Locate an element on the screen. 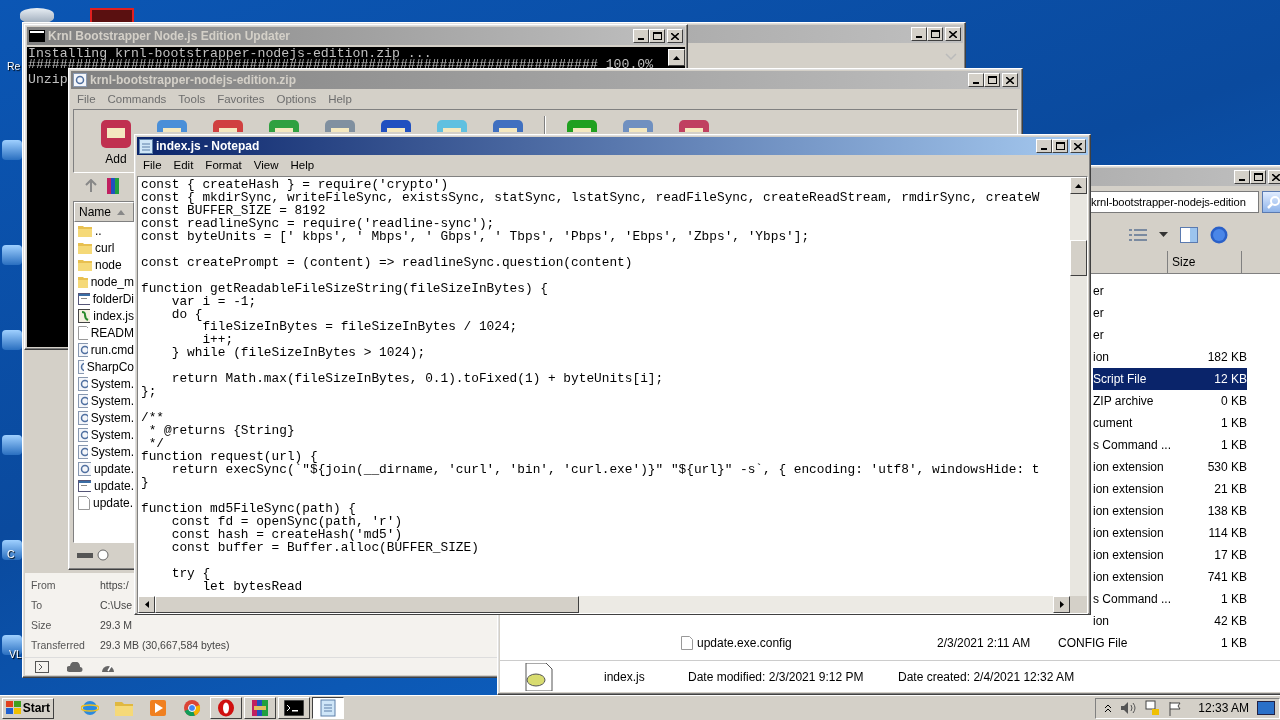  file-type: cument is located at coordinates (1140, 423).